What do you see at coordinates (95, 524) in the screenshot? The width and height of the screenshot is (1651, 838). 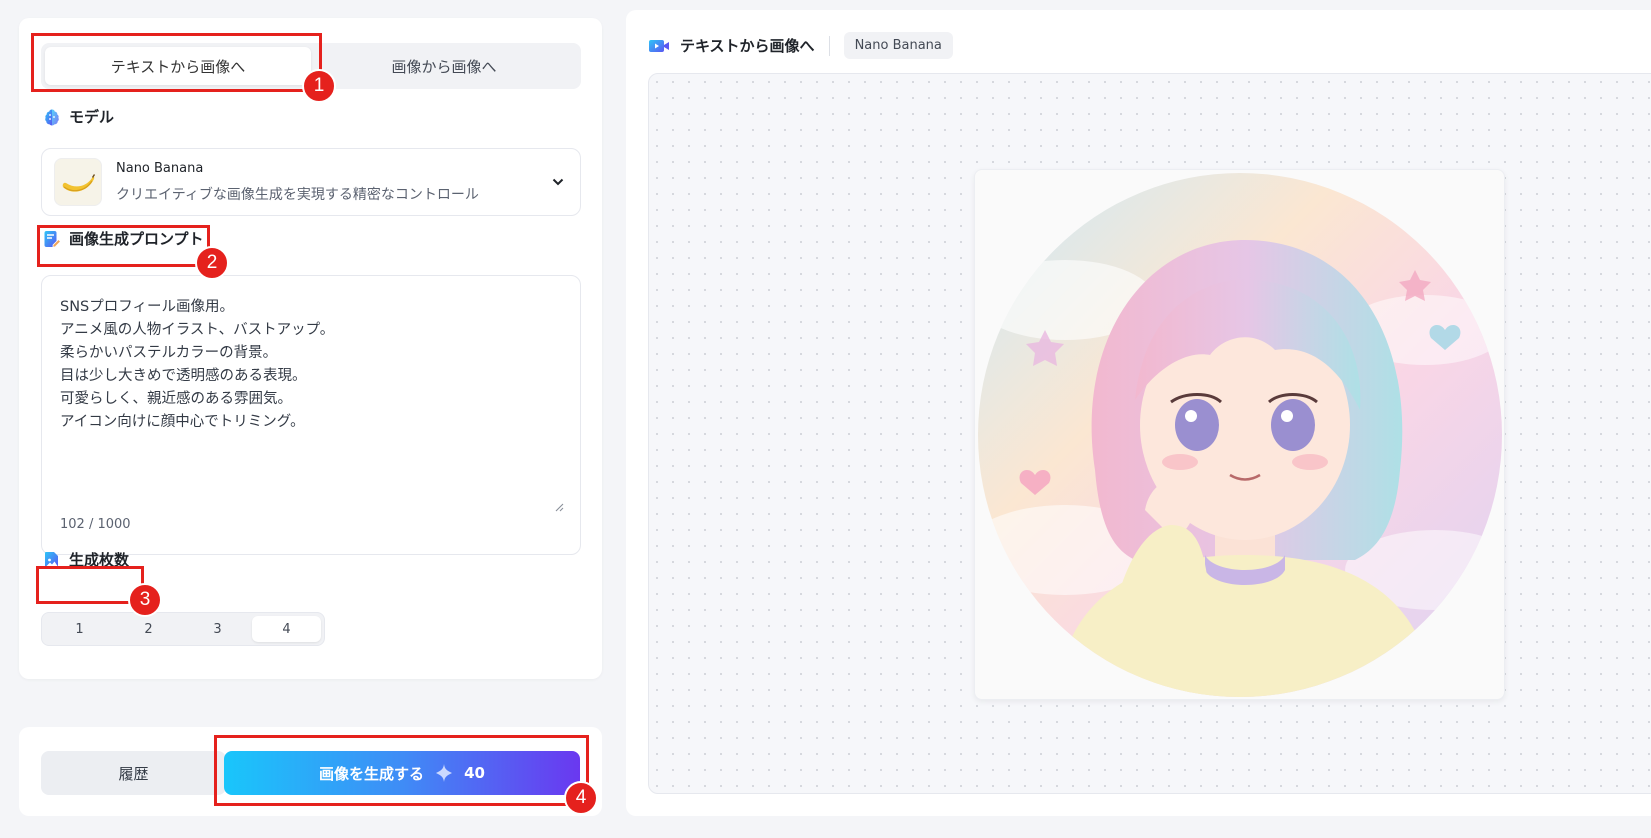 I see `character-counter: 102 / 1000` at bounding box center [95, 524].